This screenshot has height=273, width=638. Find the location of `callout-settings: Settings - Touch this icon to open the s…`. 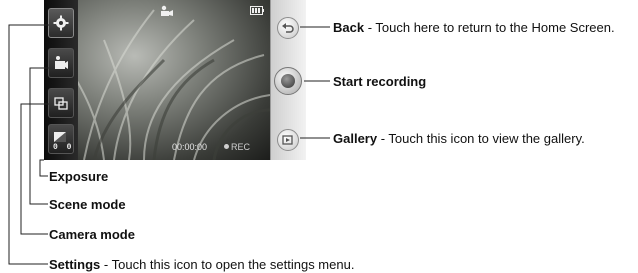

callout-settings: Settings - Touch this icon to open the s… is located at coordinates (202, 264).